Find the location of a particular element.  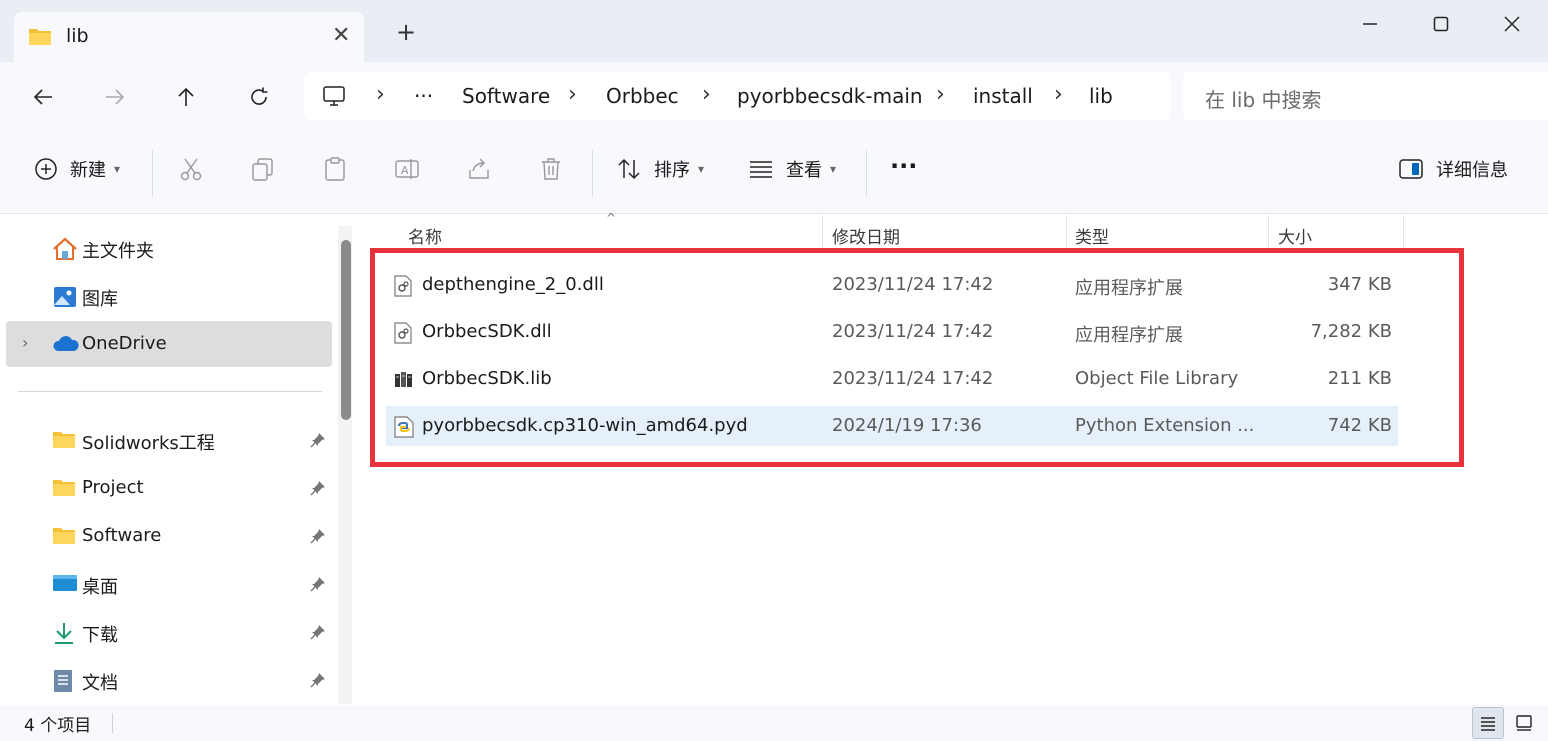

arrow-left-icon is located at coordinates (42, 97).